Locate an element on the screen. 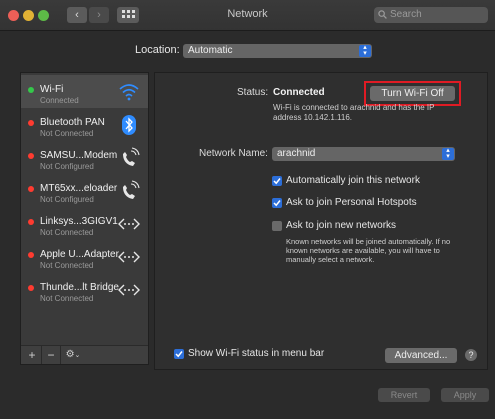 This screenshot has width=495, height=419. service-name: Thunde...lt Bridge is located at coordinates (79, 287).